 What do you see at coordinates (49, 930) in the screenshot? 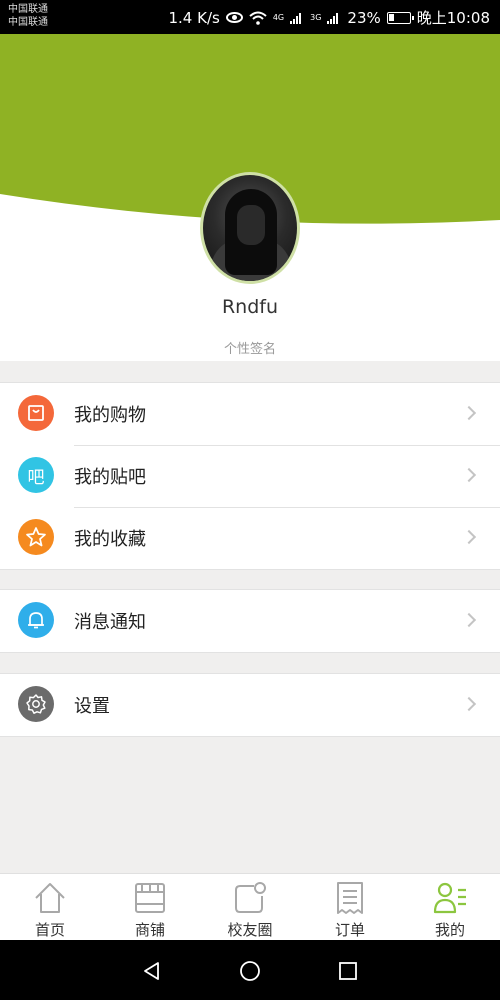
I see `tab-label: 首页` at bounding box center [49, 930].